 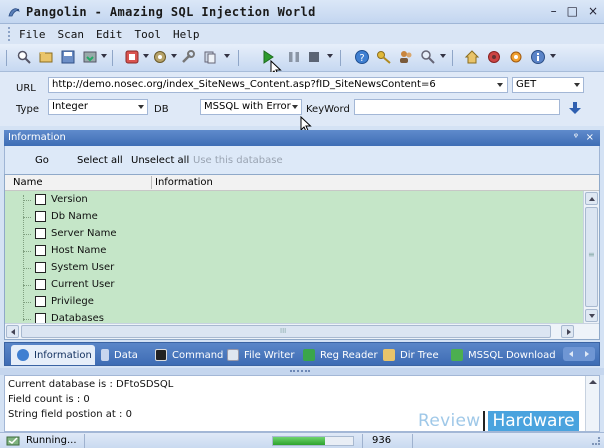 What do you see at coordinates (189, 355) in the screenshot?
I see `tab-command: Command` at bounding box center [189, 355].